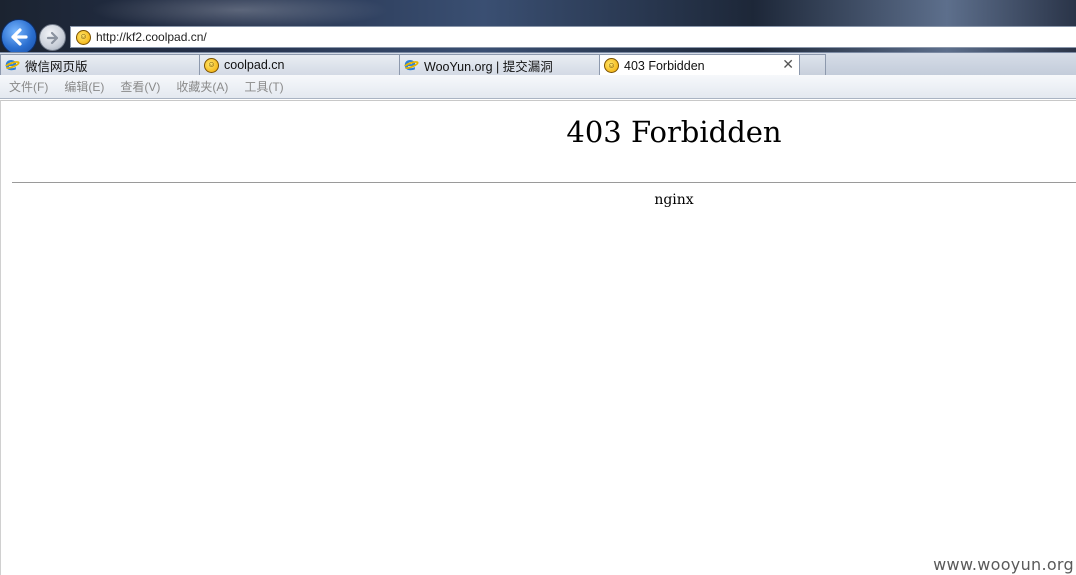  What do you see at coordinates (84, 86) in the screenshot?
I see `menu-edit: 编辑(E)` at bounding box center [84, 86].